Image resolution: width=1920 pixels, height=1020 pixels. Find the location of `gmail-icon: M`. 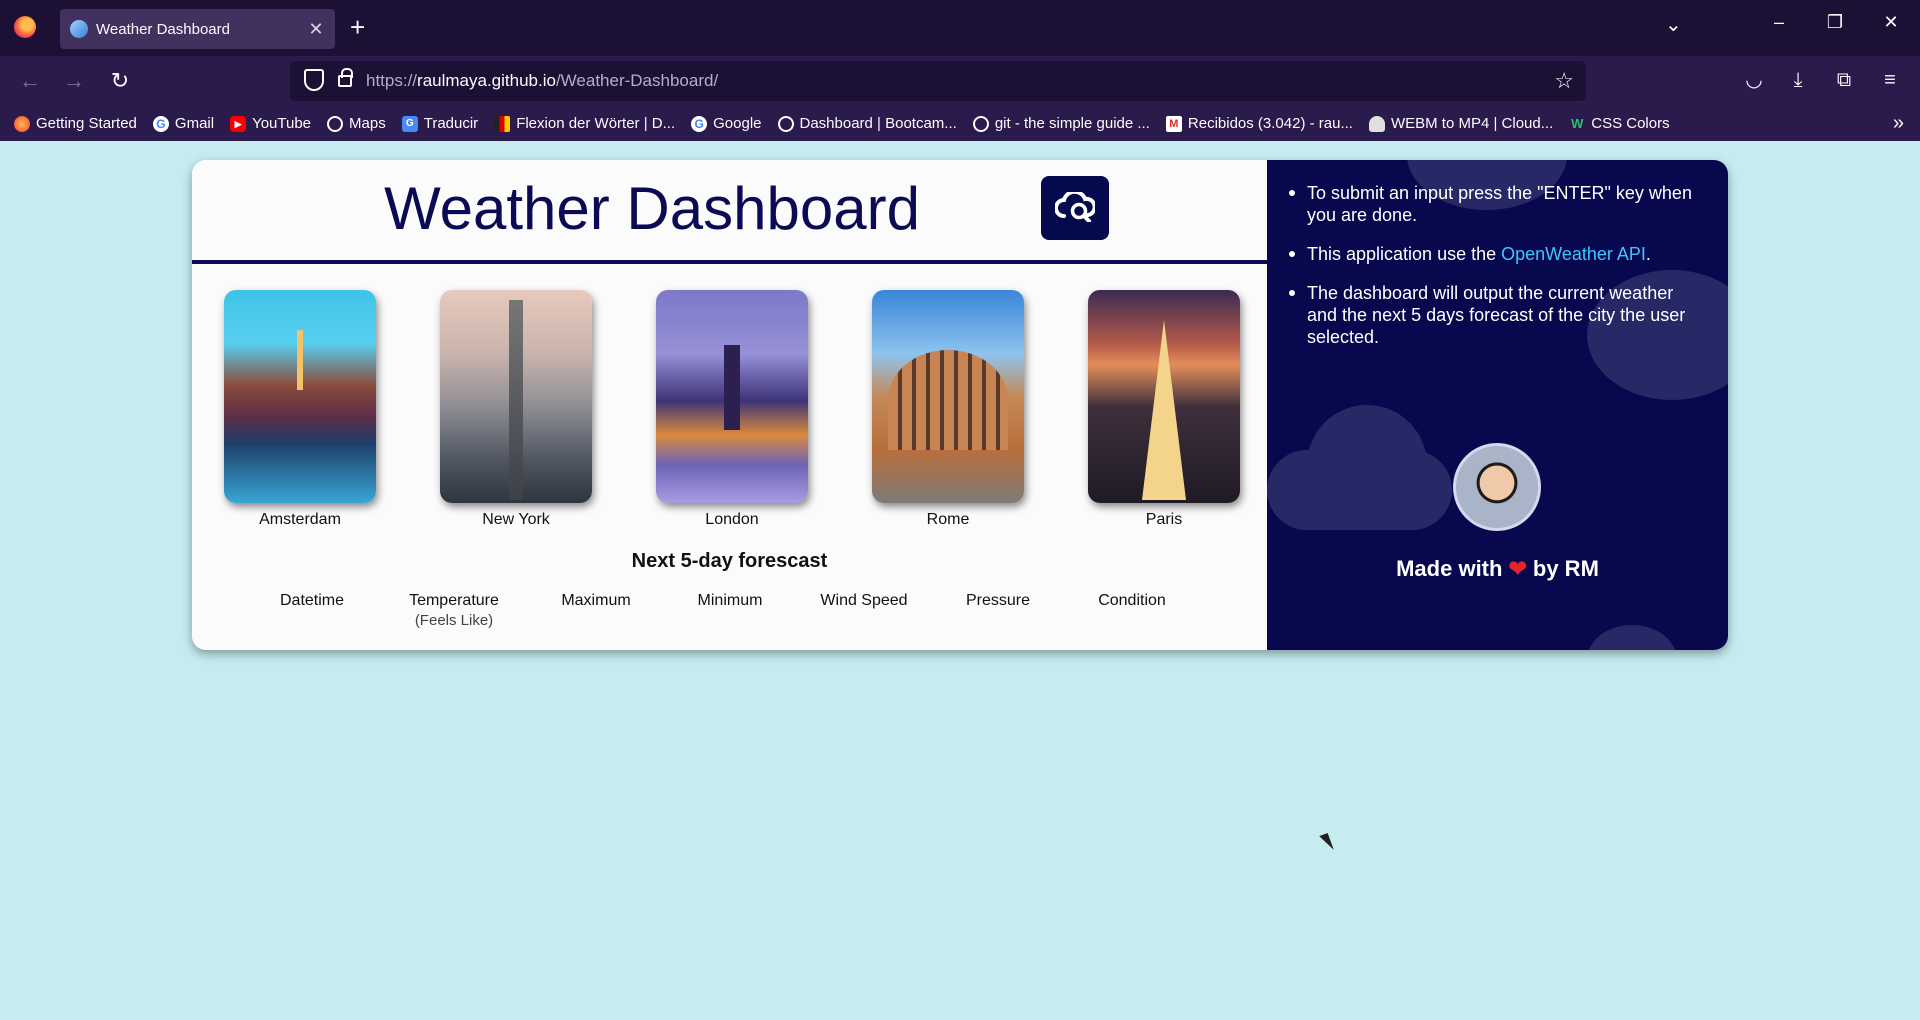

gmail-icon: M is located at coordinates (1173, 123).